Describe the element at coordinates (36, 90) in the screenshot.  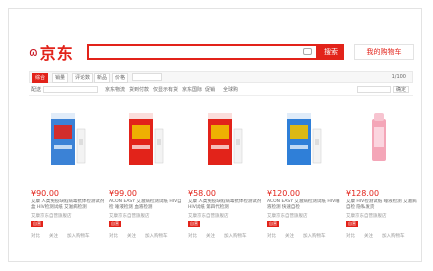
I see `location-label: 配送` at that location.